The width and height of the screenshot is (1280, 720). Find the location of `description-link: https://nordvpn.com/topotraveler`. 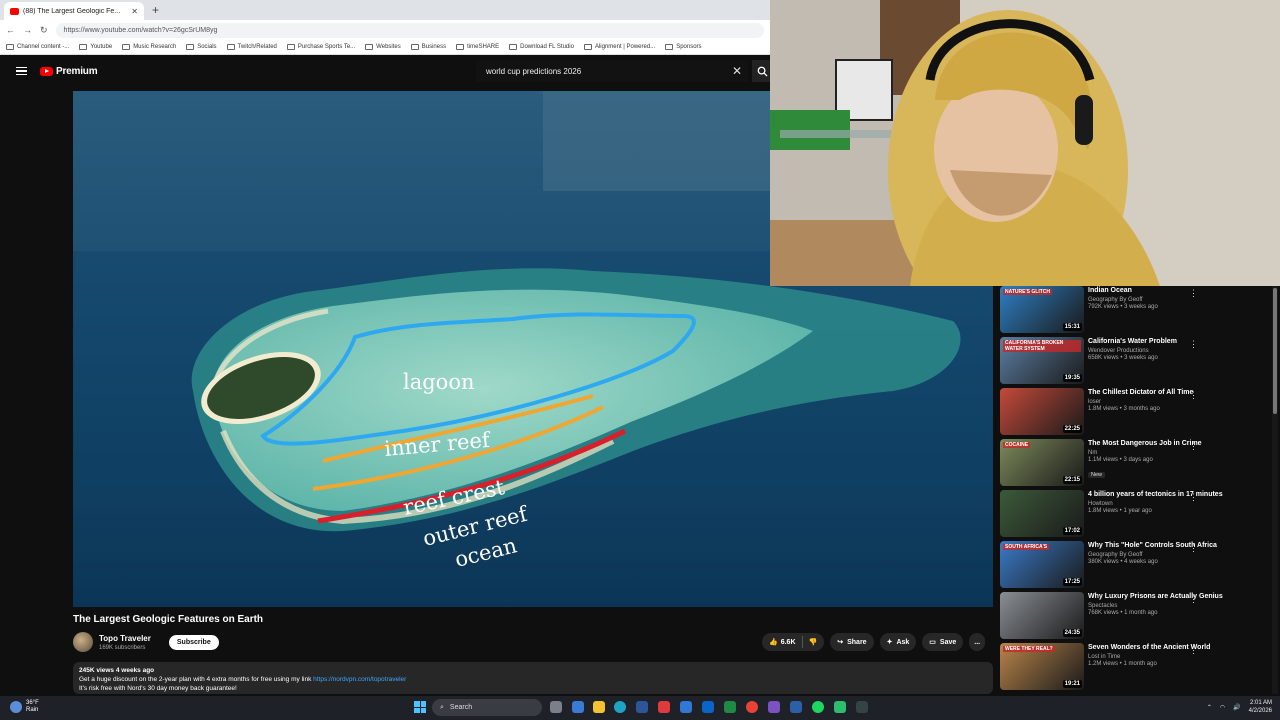

description-link: https://nordvpn.com/topotraveler is located at coordinates (359, 679).